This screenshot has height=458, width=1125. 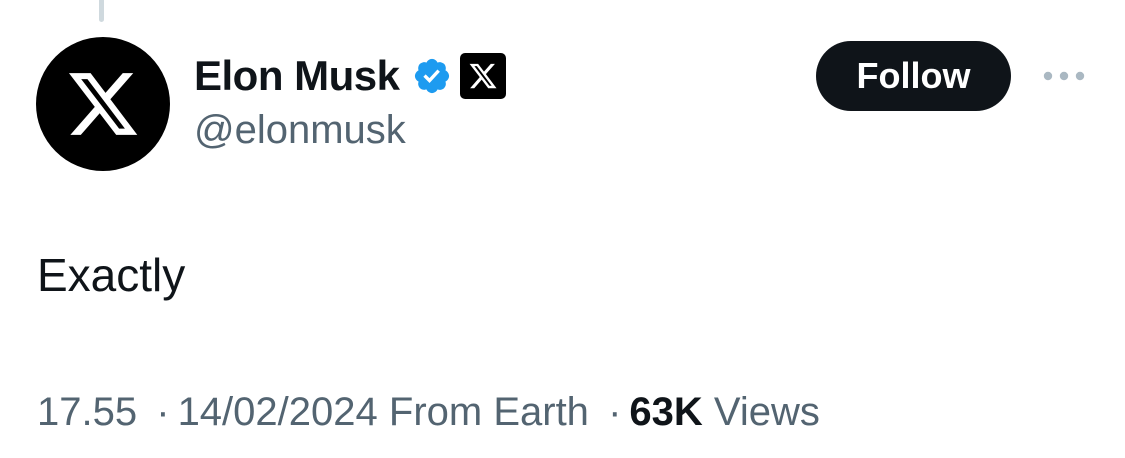 I want to click on tweet-date: 14/02/2024, so click(x=278, y=412).